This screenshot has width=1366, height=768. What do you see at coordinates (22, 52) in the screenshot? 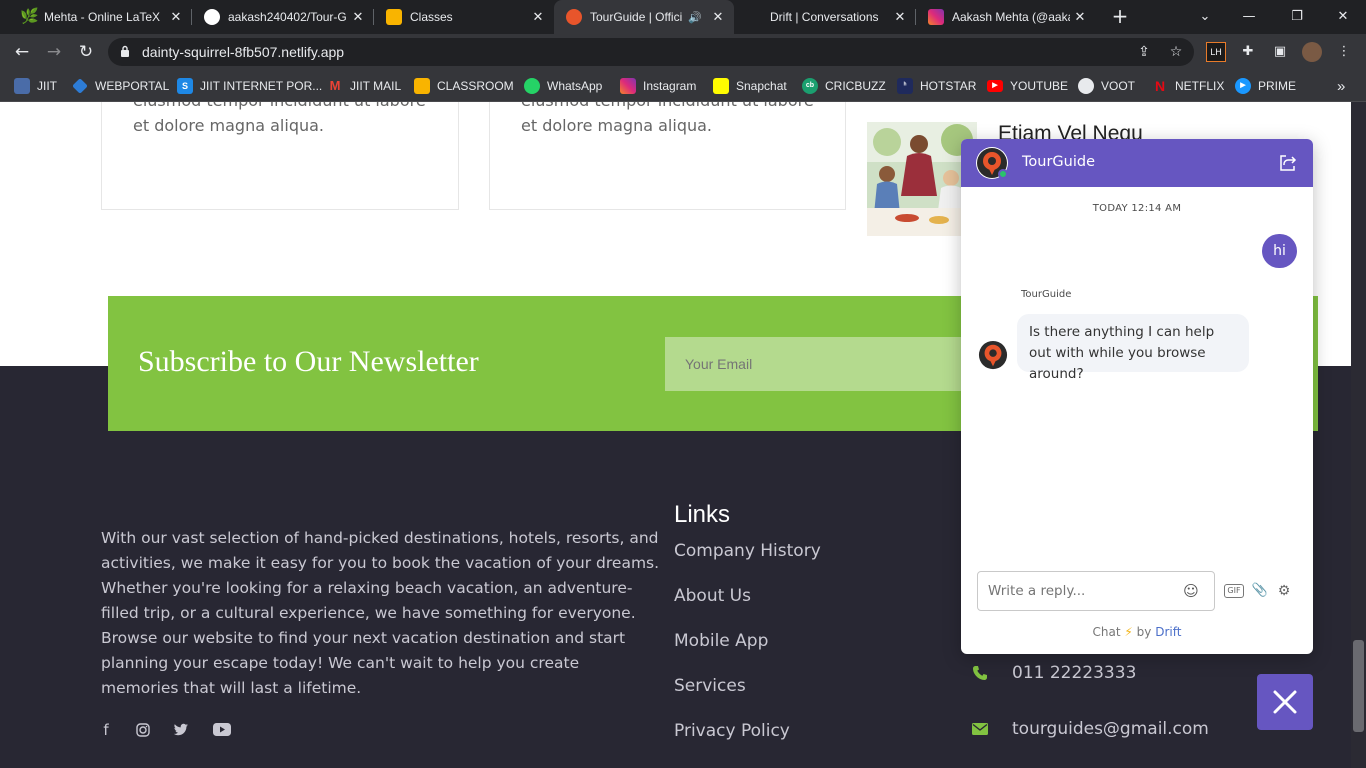
I see `back-icon: ←` at bounding box center [22, 52].